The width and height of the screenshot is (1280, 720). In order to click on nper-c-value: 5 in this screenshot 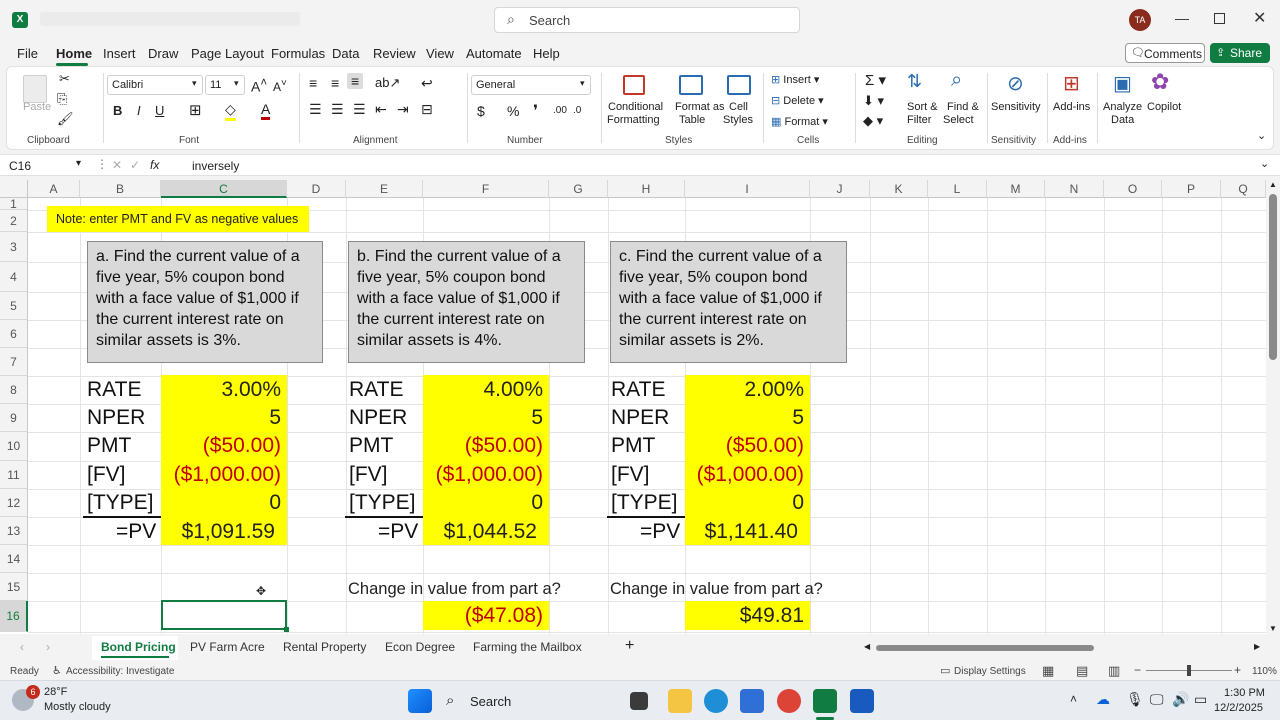, I will do `click(747, 418)`.